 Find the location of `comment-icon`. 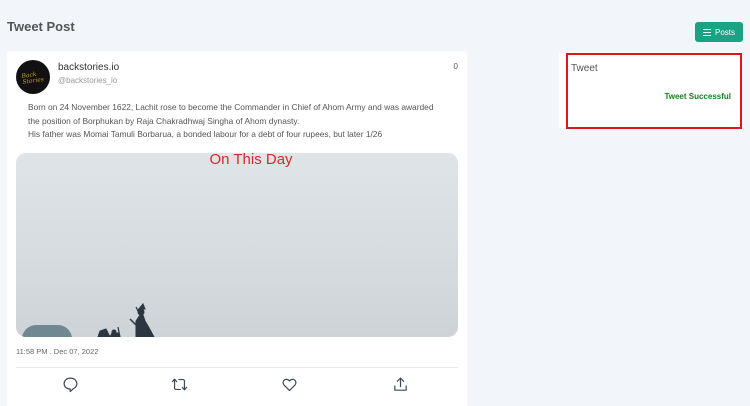

comment-icon is located at coordinates (70, 385).